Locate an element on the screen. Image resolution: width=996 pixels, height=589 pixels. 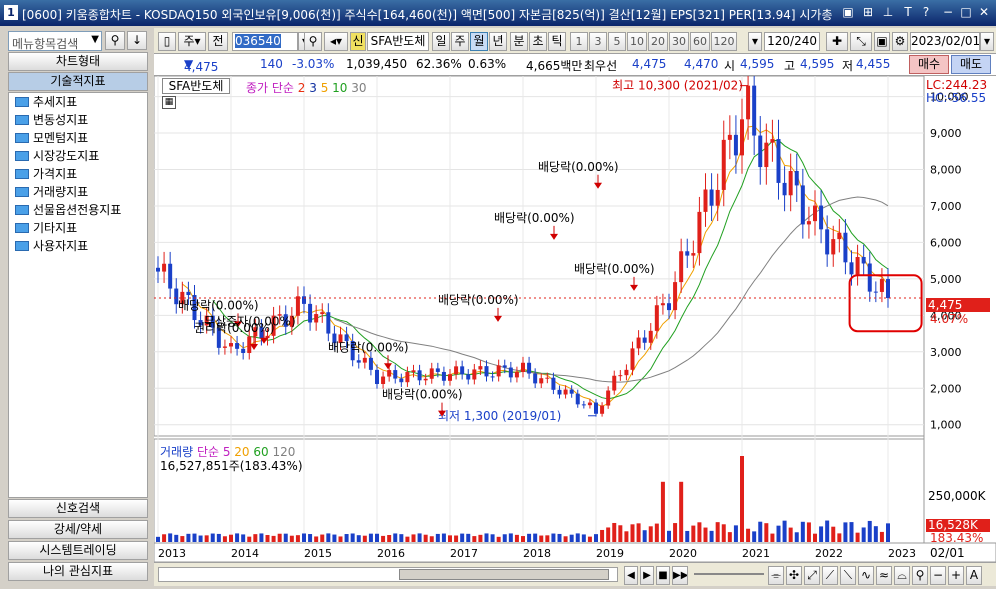
my-indicators-button: 나의 관심지표 is located at coordinates (78, 571).